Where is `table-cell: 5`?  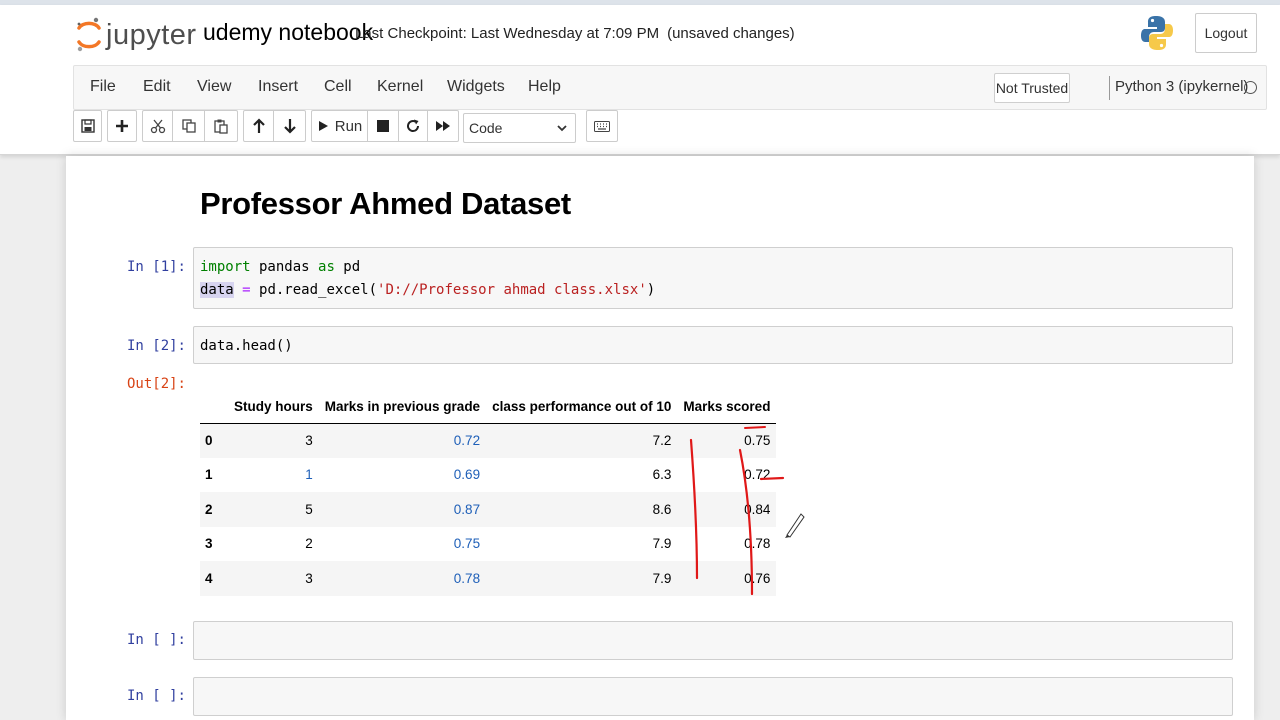 table-cell: 5 is located at coordinates (309, 509).